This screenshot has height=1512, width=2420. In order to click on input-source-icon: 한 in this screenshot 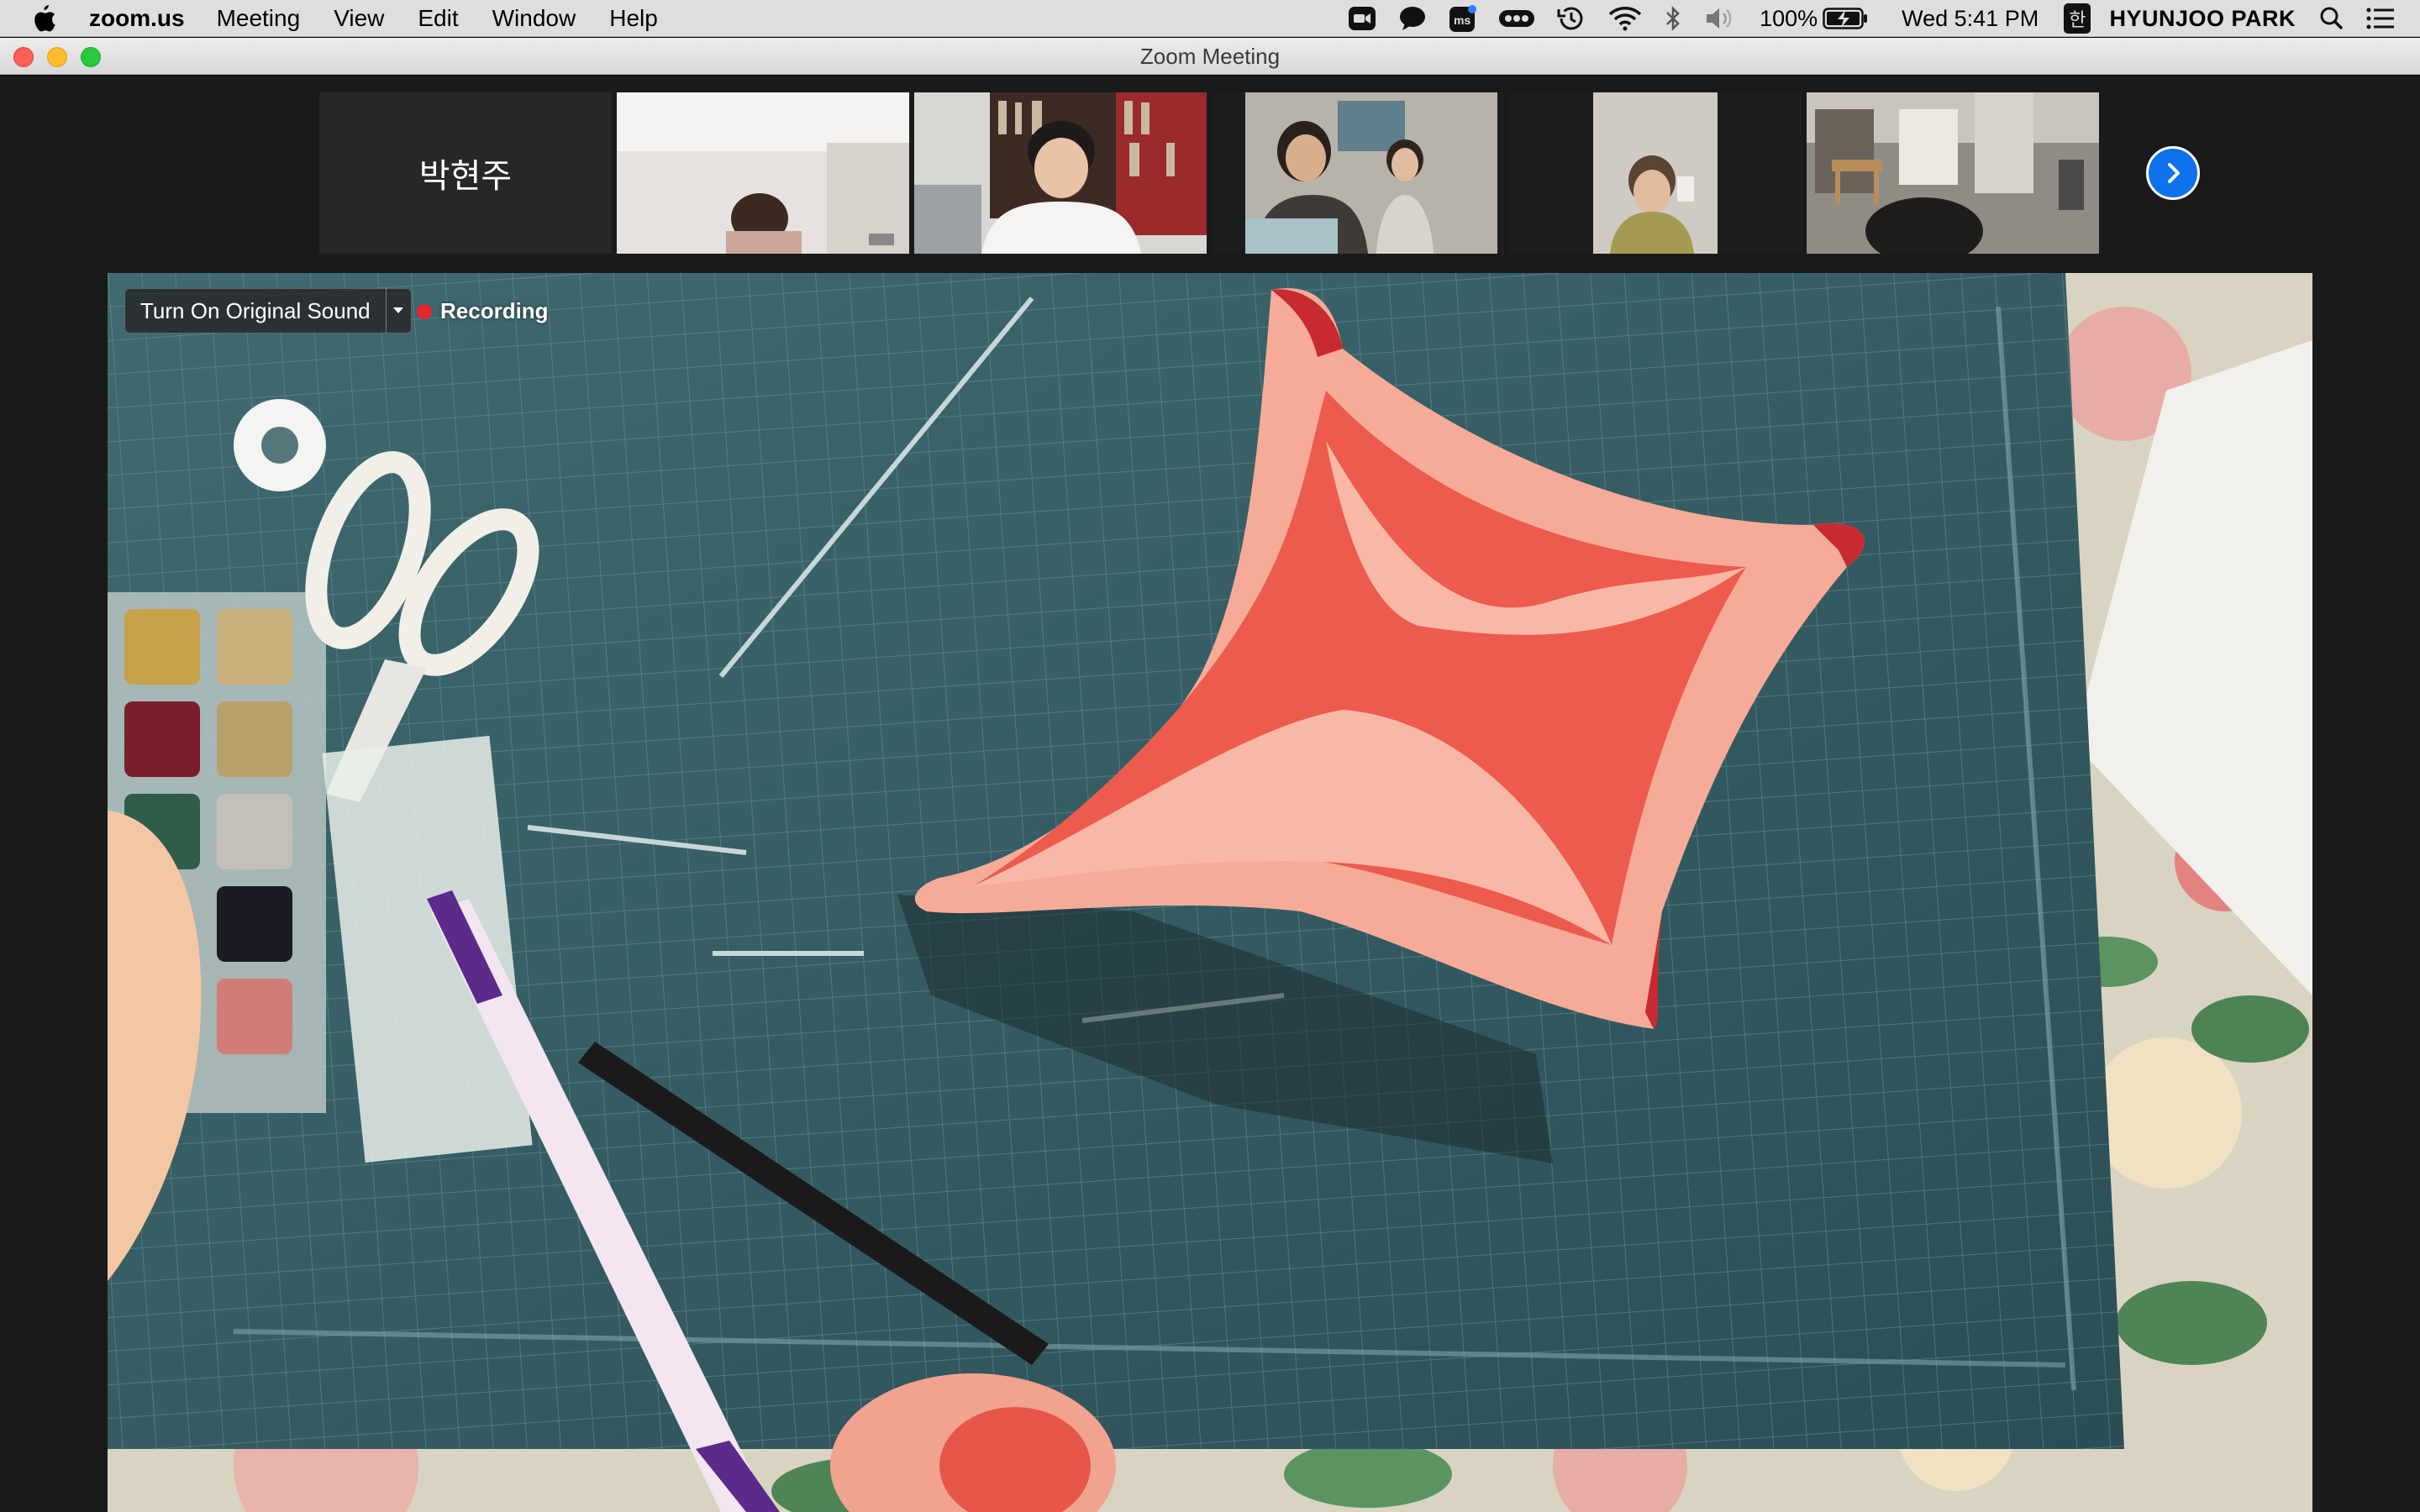, I will do `click(2077, 18)`.